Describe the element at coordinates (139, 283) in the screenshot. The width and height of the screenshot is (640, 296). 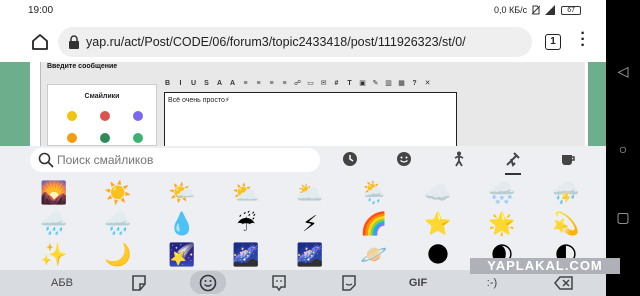
I see `sticker-icon` at that location.